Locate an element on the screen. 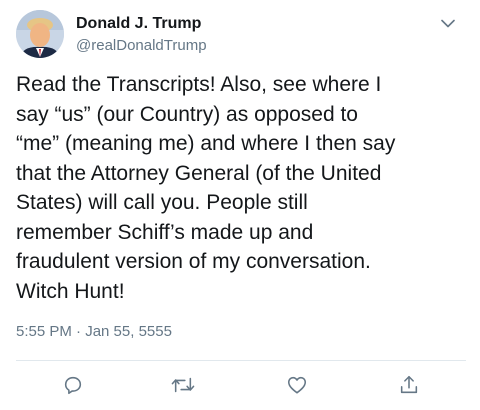  reply-icon is located at coordinates (73, 385).